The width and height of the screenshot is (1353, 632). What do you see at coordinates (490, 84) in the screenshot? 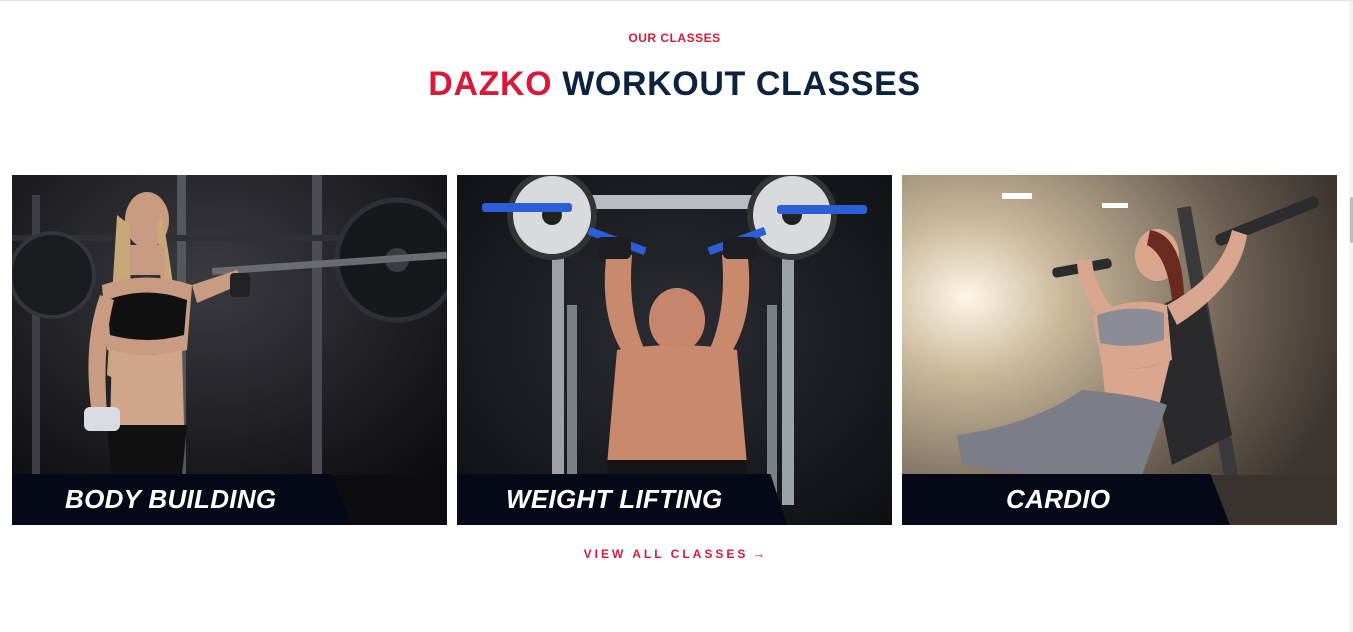
I see `heading-brand: DAZKO` at bounding box center [490, 84].